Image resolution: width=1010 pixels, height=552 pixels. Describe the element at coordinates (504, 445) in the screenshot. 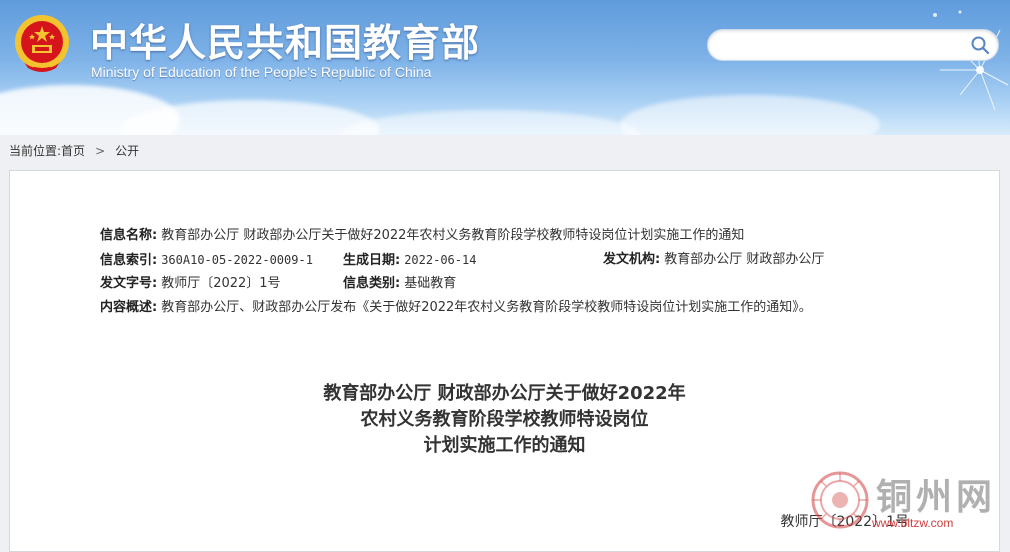

I see `document-title-line3: 计划实施工作的通知` at that location.